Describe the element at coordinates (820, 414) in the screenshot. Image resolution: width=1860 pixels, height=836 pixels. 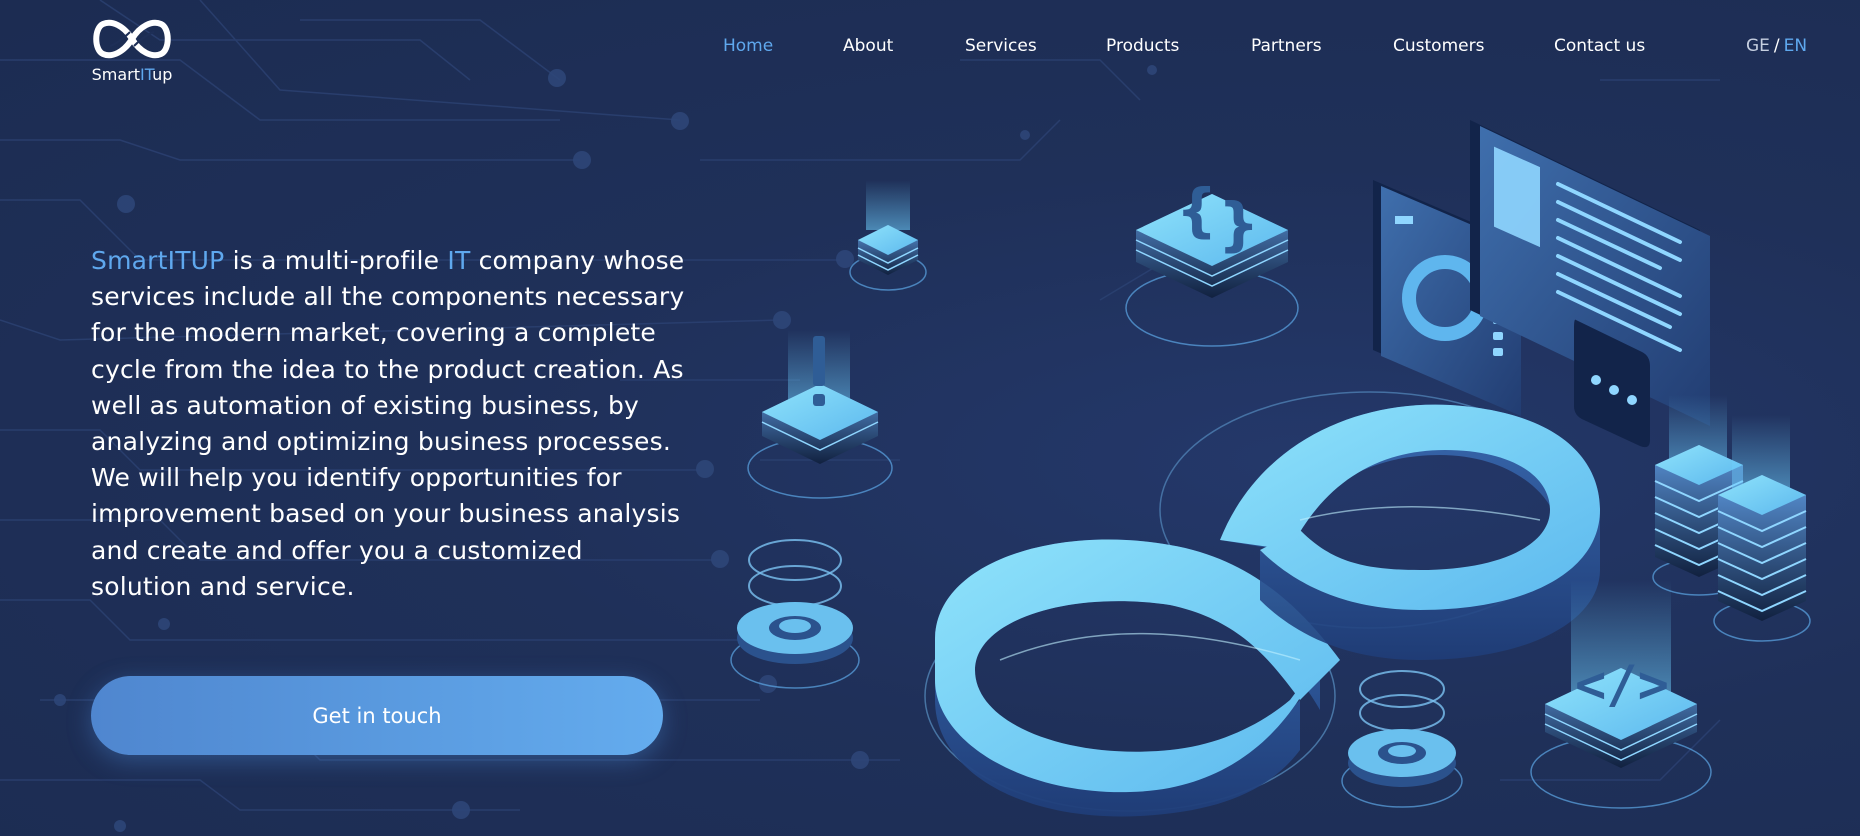
I see `exclamation-icon` at that location.